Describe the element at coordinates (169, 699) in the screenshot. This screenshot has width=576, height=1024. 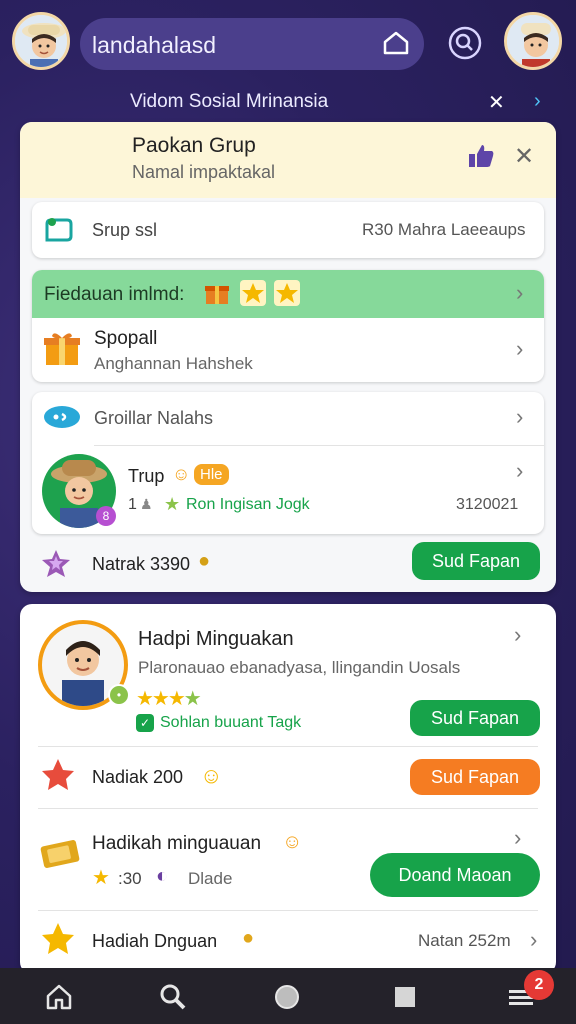
I see `rating-stars: ★★★★` at that location.